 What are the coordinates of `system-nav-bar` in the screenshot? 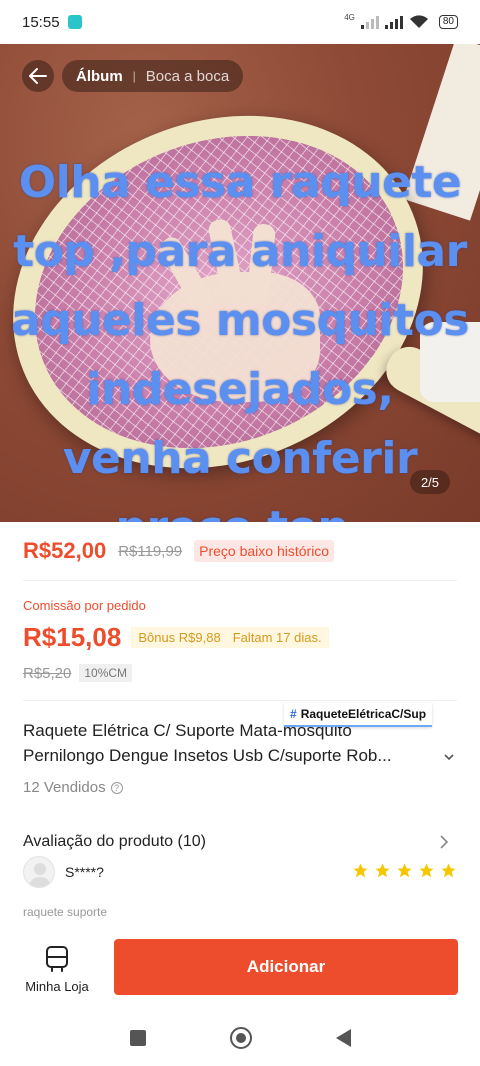 It's located at (240, 1038).